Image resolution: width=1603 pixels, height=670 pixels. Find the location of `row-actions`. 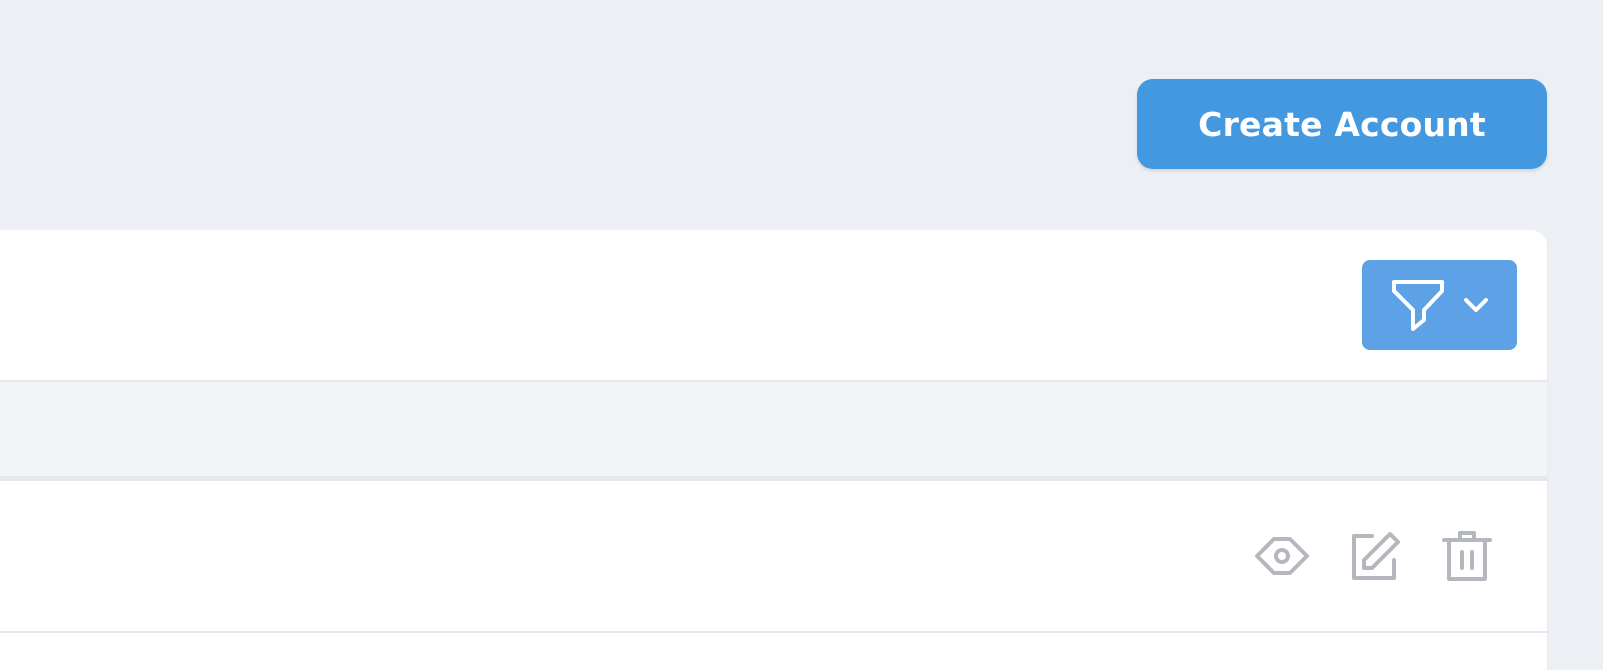

row-actions is located at coordinates (1373, 556).